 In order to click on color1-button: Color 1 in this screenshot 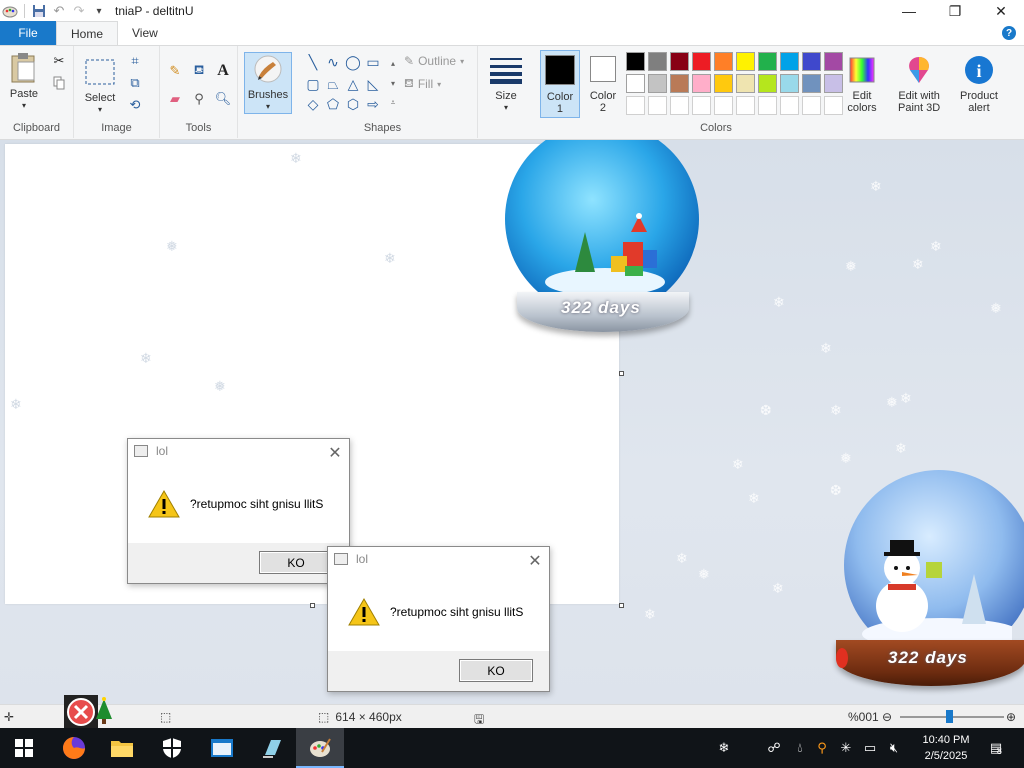, I will do `click(560, 84)`.